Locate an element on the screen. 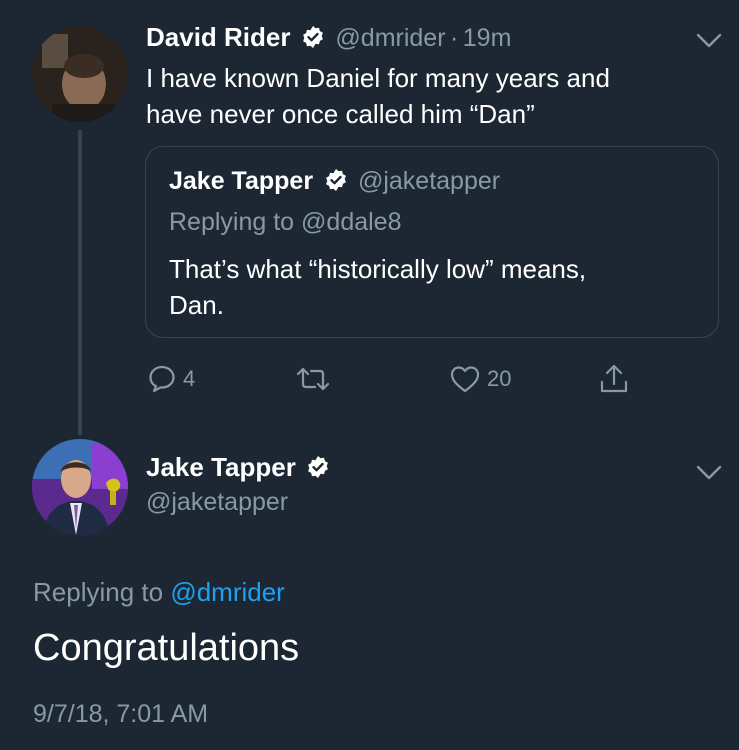  main-author-handle: @jaketapper is located at coordinates (217, 502).